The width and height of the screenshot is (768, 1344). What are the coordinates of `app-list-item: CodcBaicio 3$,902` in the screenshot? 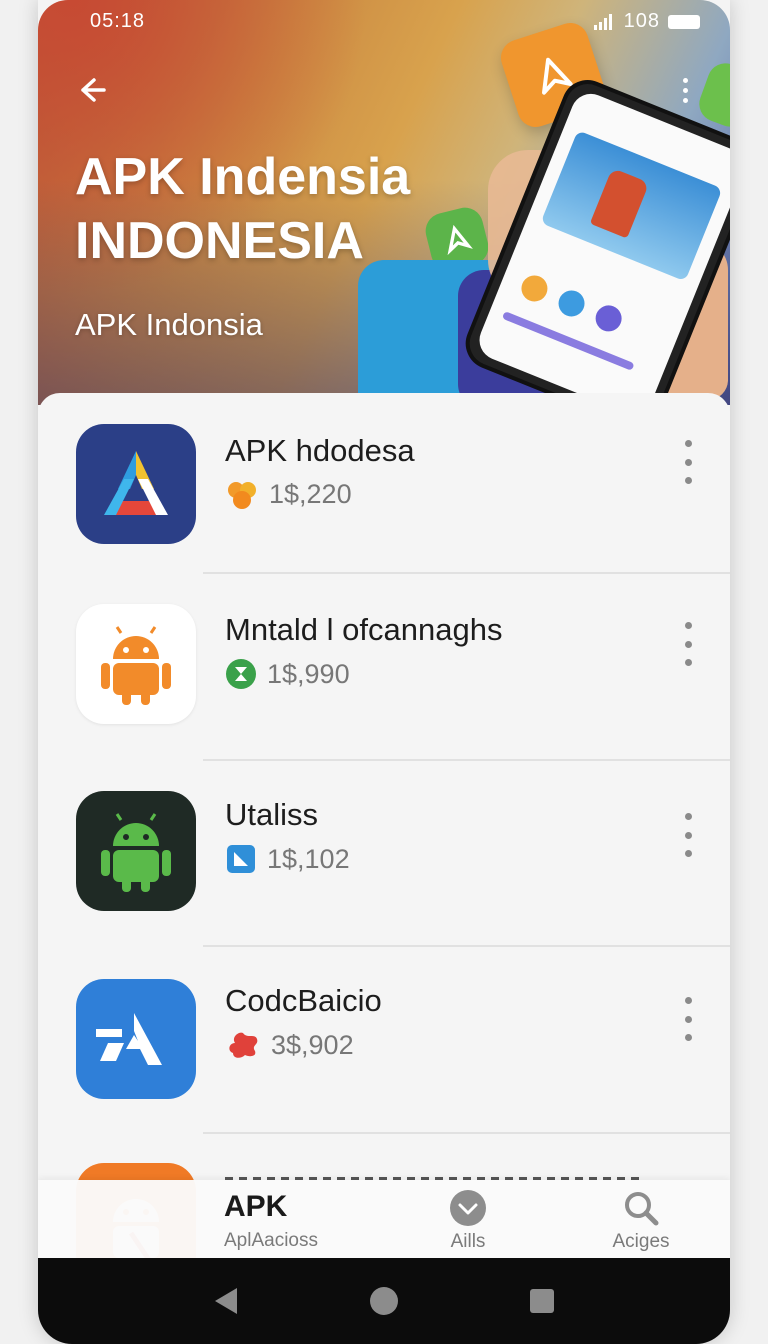 It's located at (384, 1040).